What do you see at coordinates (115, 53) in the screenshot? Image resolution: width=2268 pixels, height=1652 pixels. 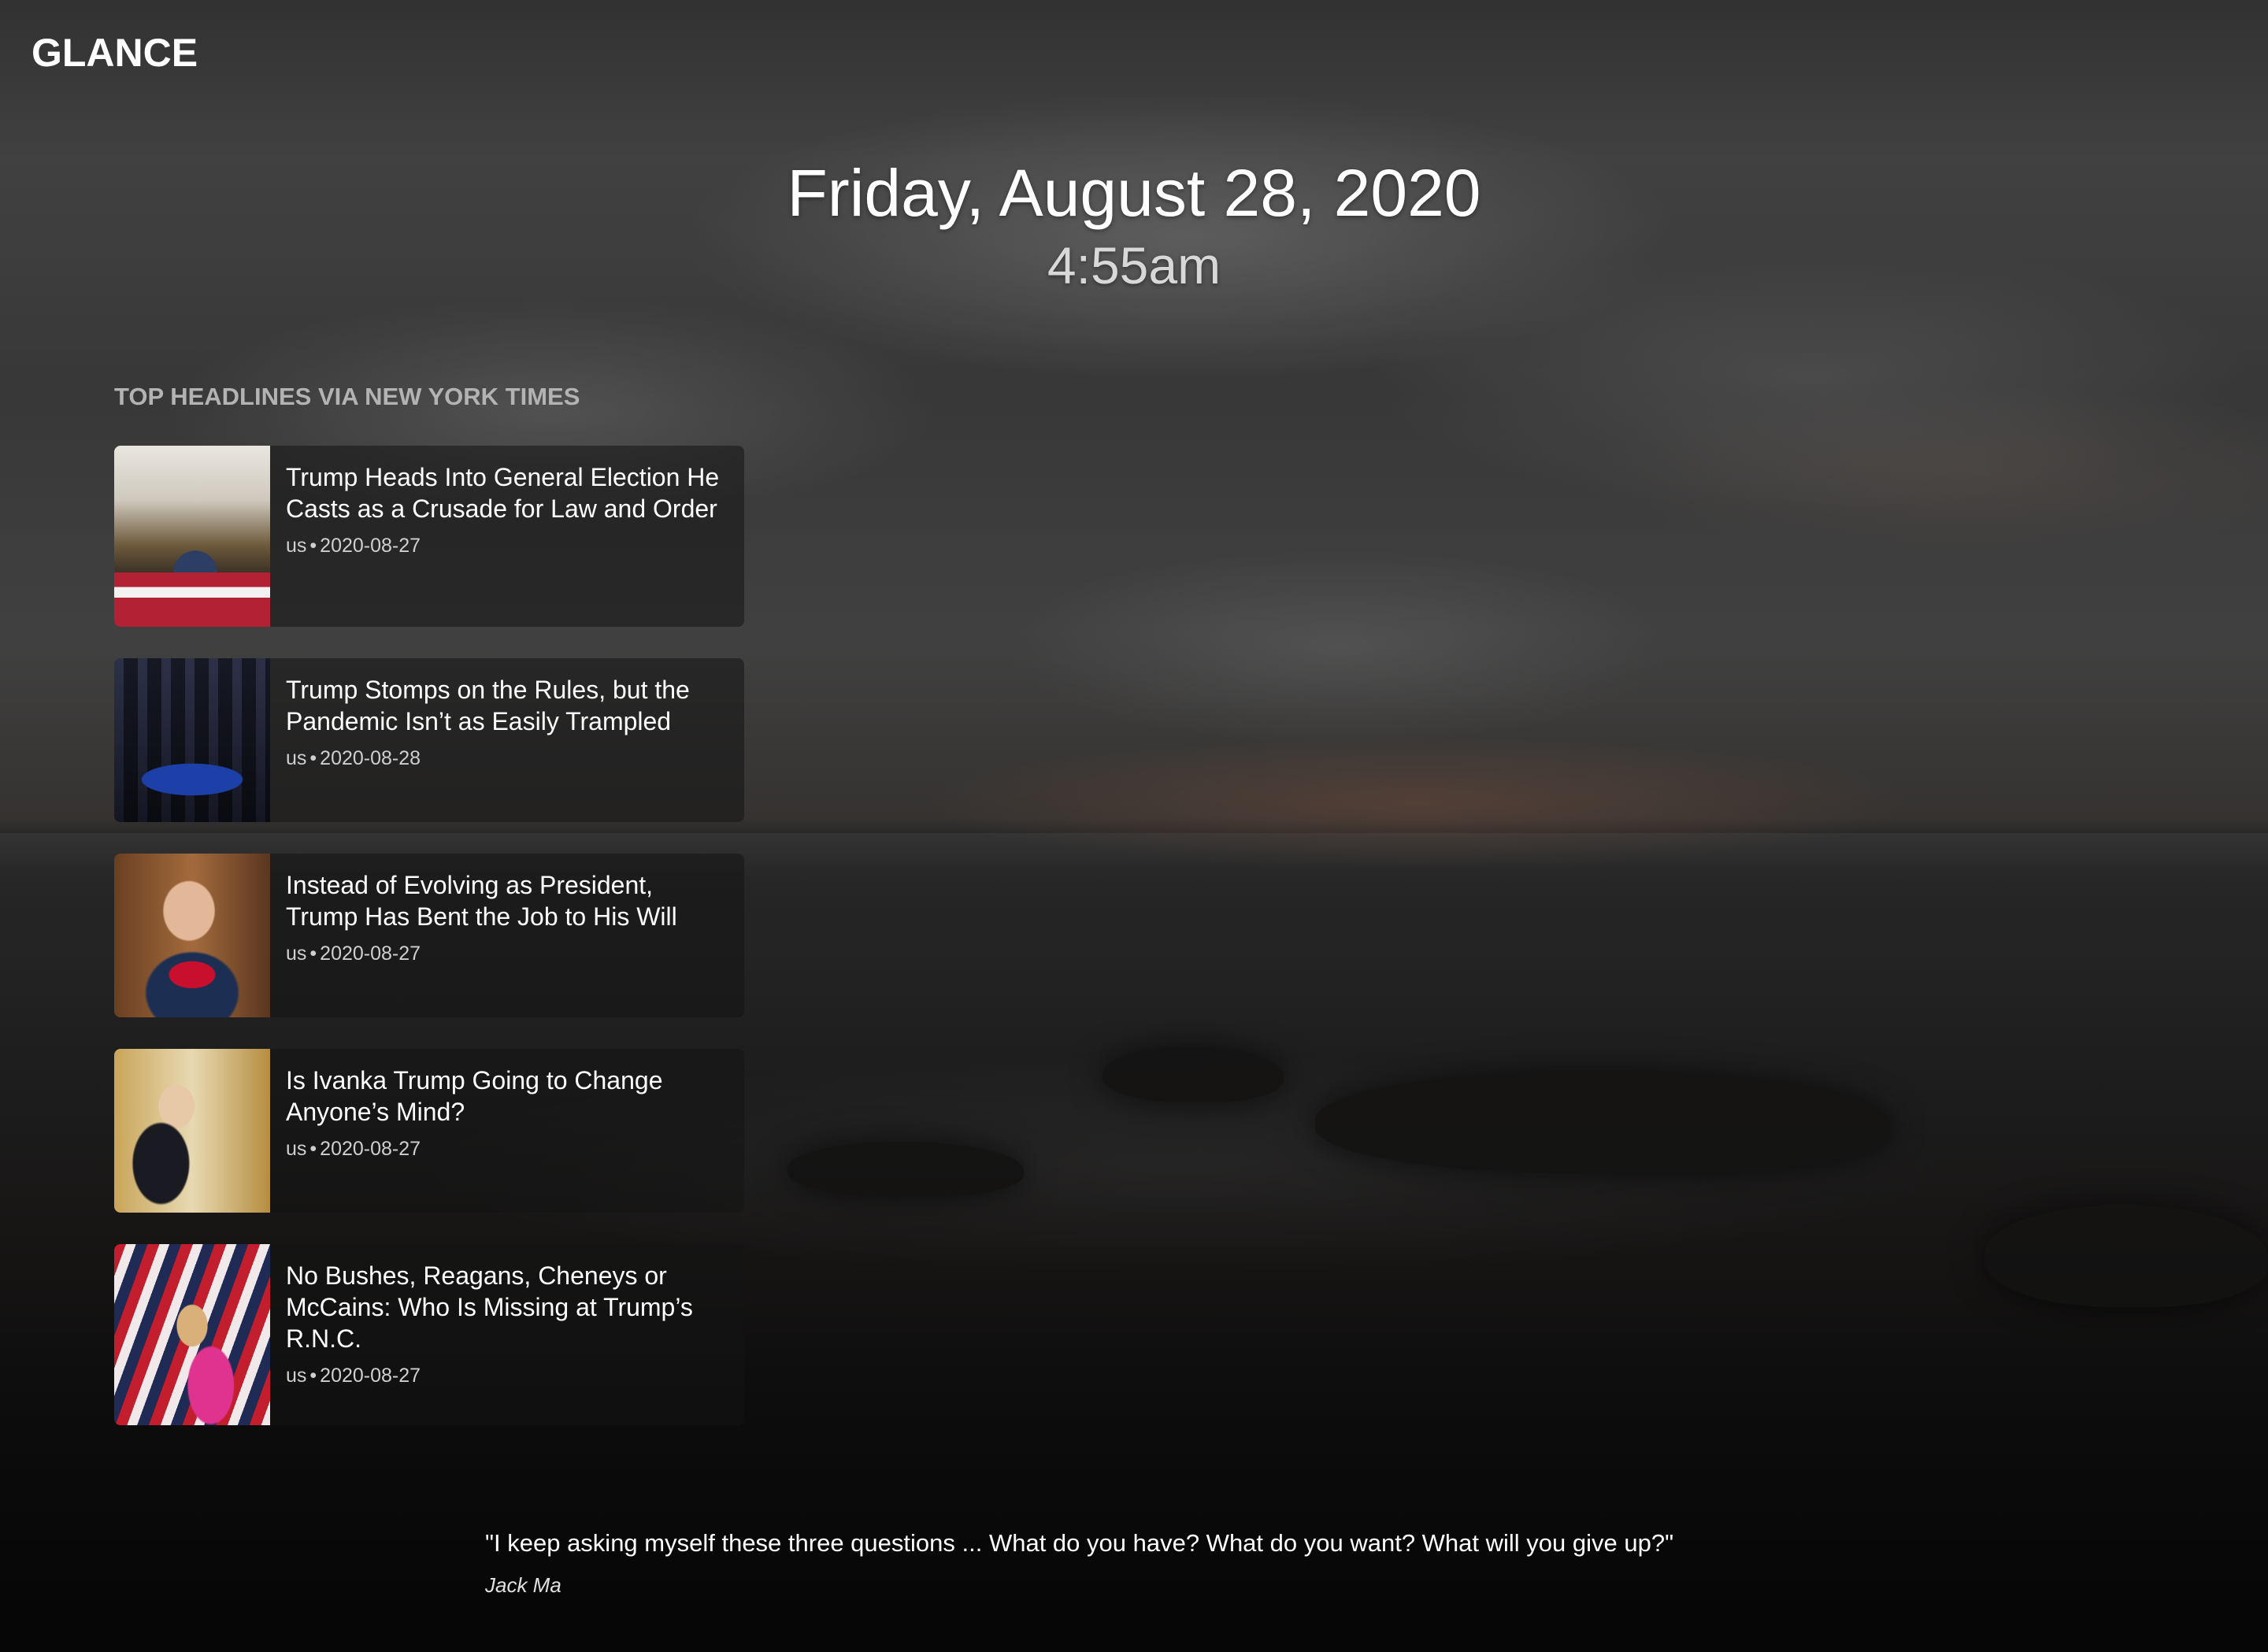 I see `app-logo: GLANCE` at bounding box center [115, 53].